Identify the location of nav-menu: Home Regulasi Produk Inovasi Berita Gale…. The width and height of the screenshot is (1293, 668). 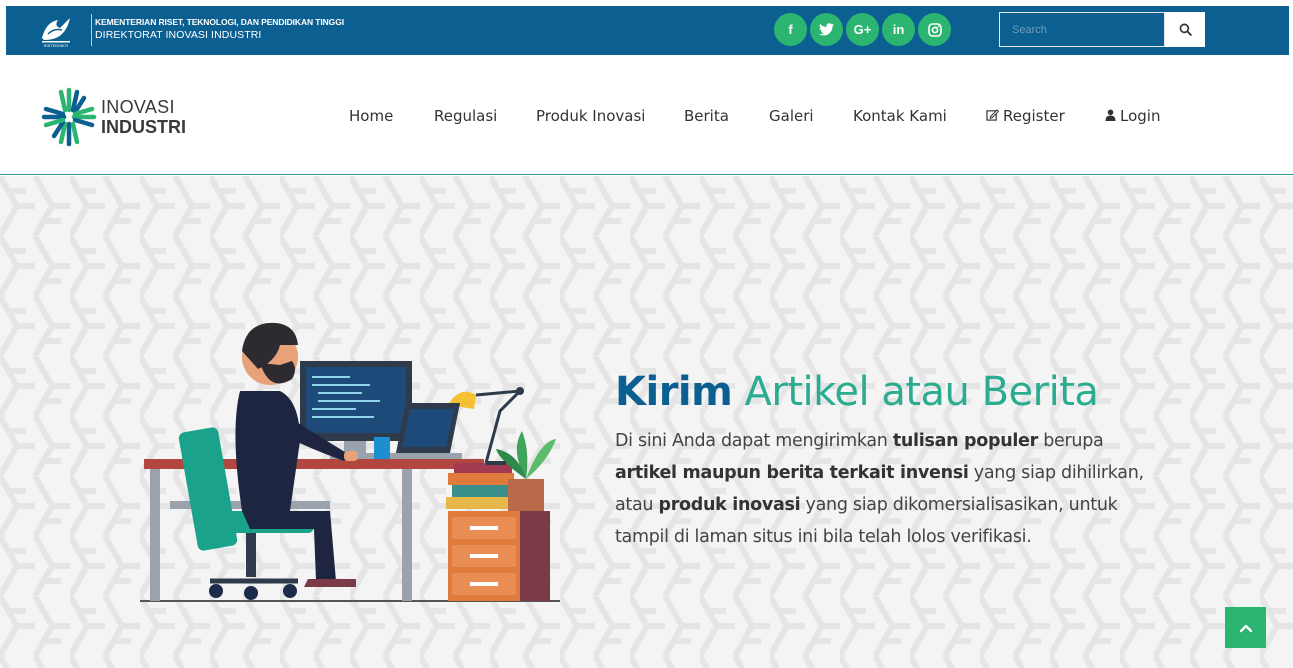
(646, 117).